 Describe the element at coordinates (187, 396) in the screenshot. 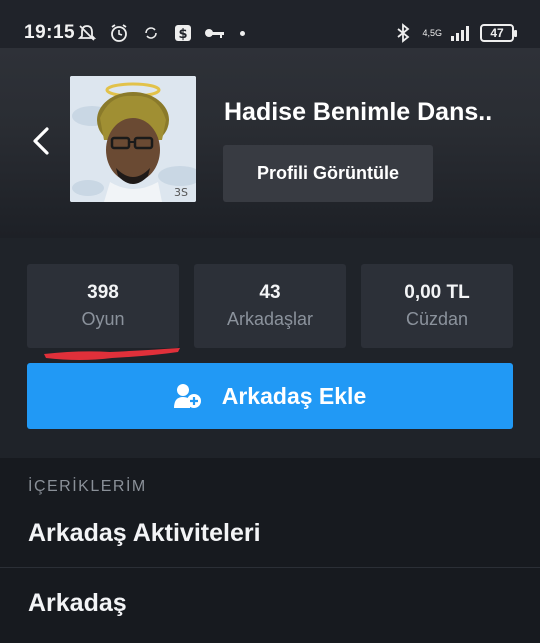

I see `add-user-icon` at that location.